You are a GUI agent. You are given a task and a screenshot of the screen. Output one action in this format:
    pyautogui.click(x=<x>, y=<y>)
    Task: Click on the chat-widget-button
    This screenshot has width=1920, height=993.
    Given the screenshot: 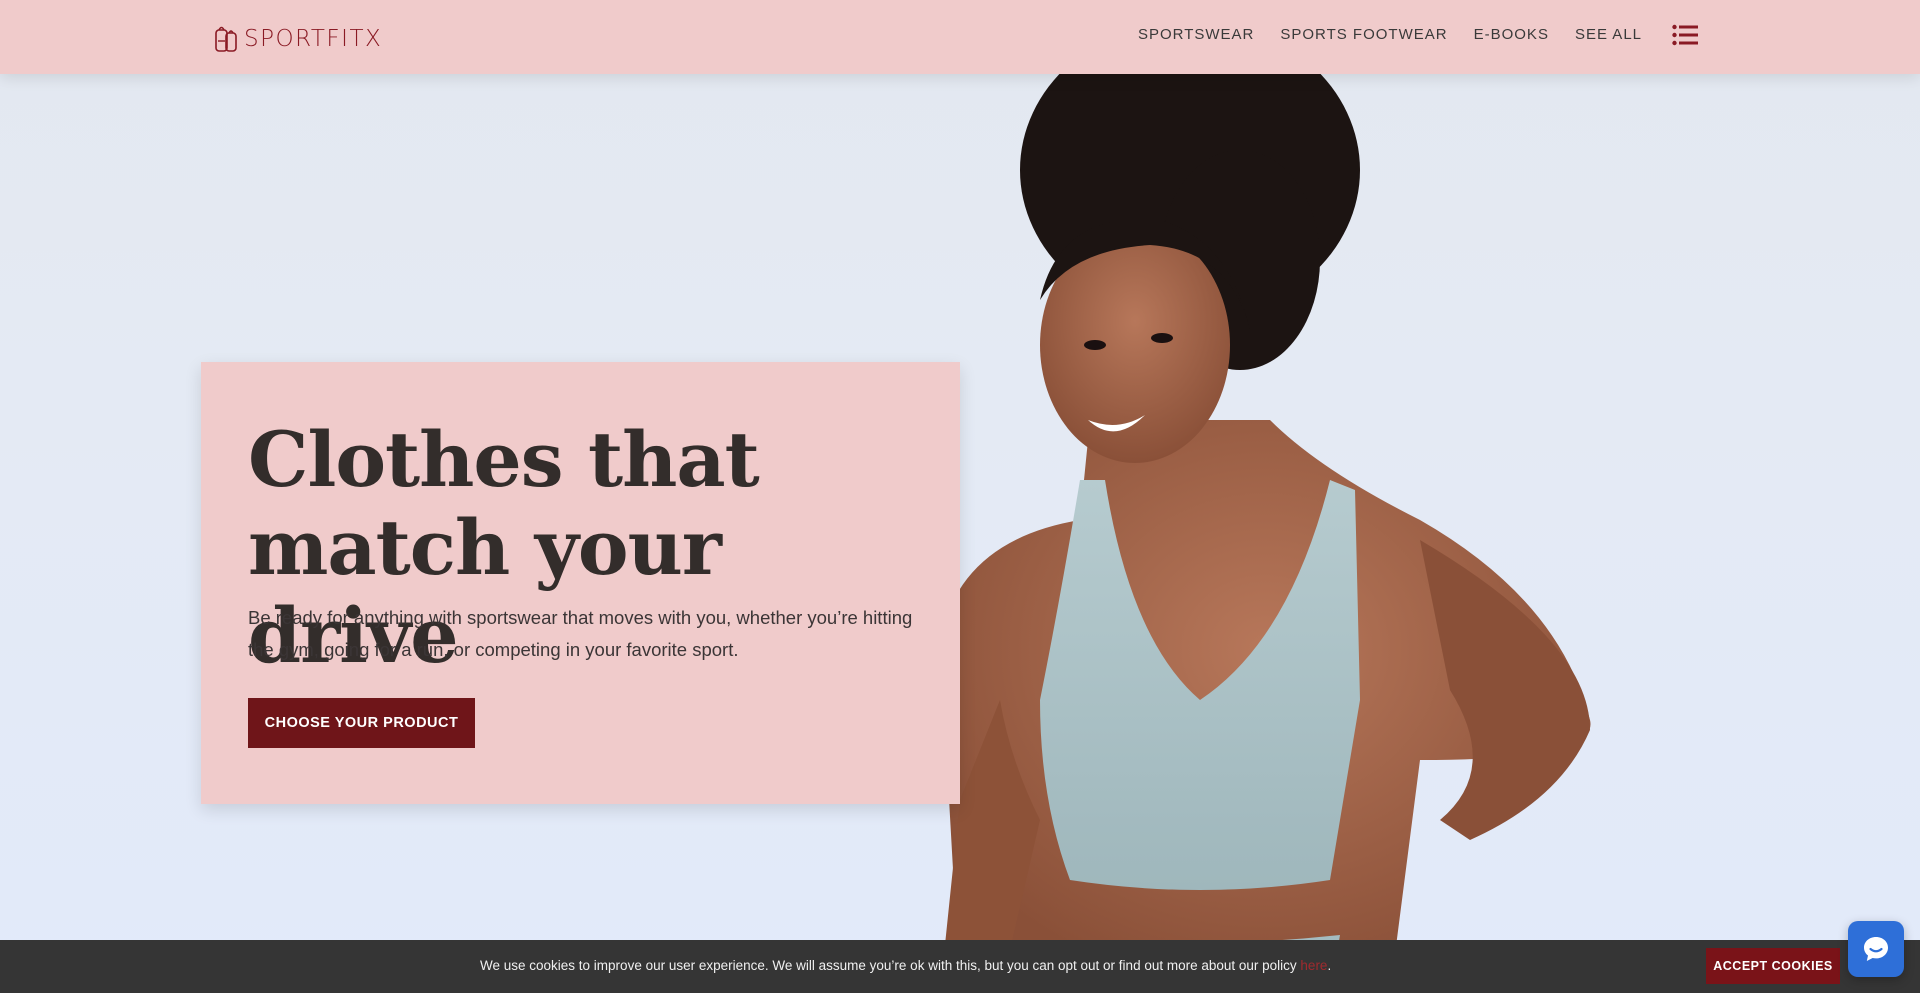 What is the action you would take?
    pyautogui.click(x=1876, y=949)
    